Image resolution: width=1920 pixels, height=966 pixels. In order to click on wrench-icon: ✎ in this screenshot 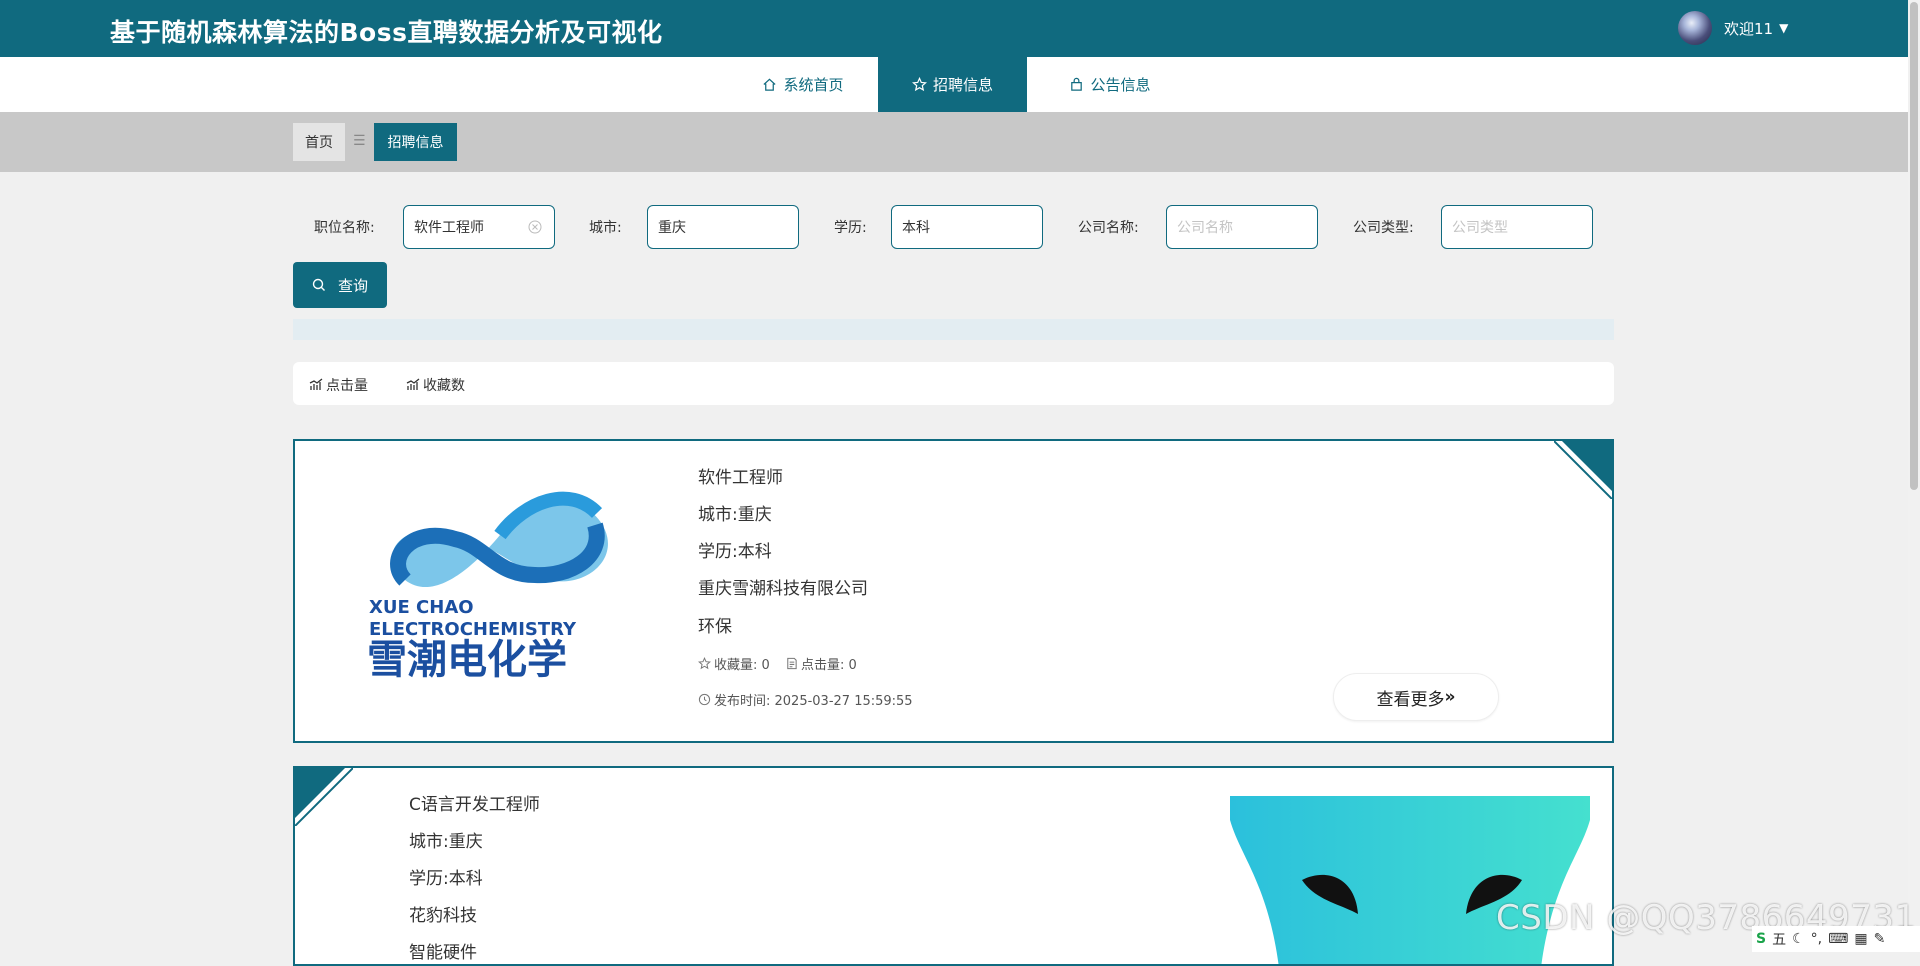, I will do `click(1879, 939)`.